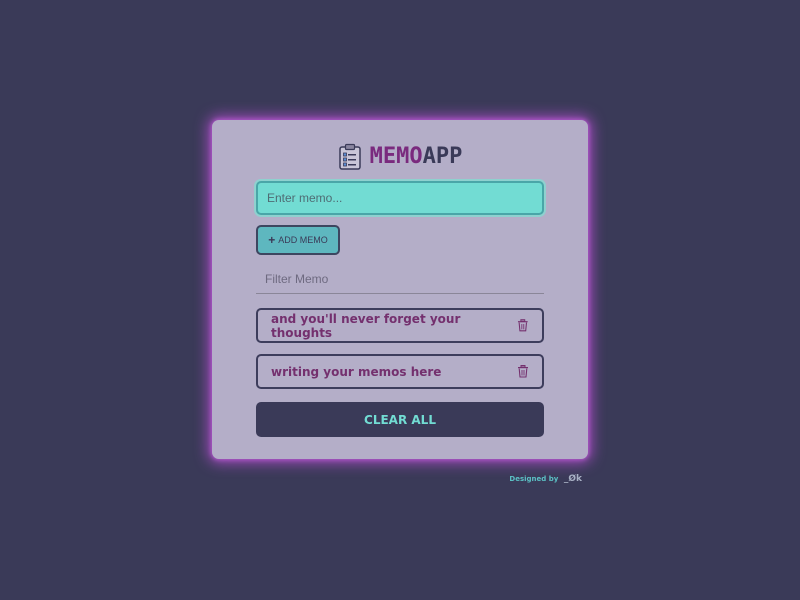 The width and height of the screenshot is (800, 600). Describe the element at coordinates (400, 419) in the screenshot. I see `clear-all-button: CLEAR ALL` at that location.